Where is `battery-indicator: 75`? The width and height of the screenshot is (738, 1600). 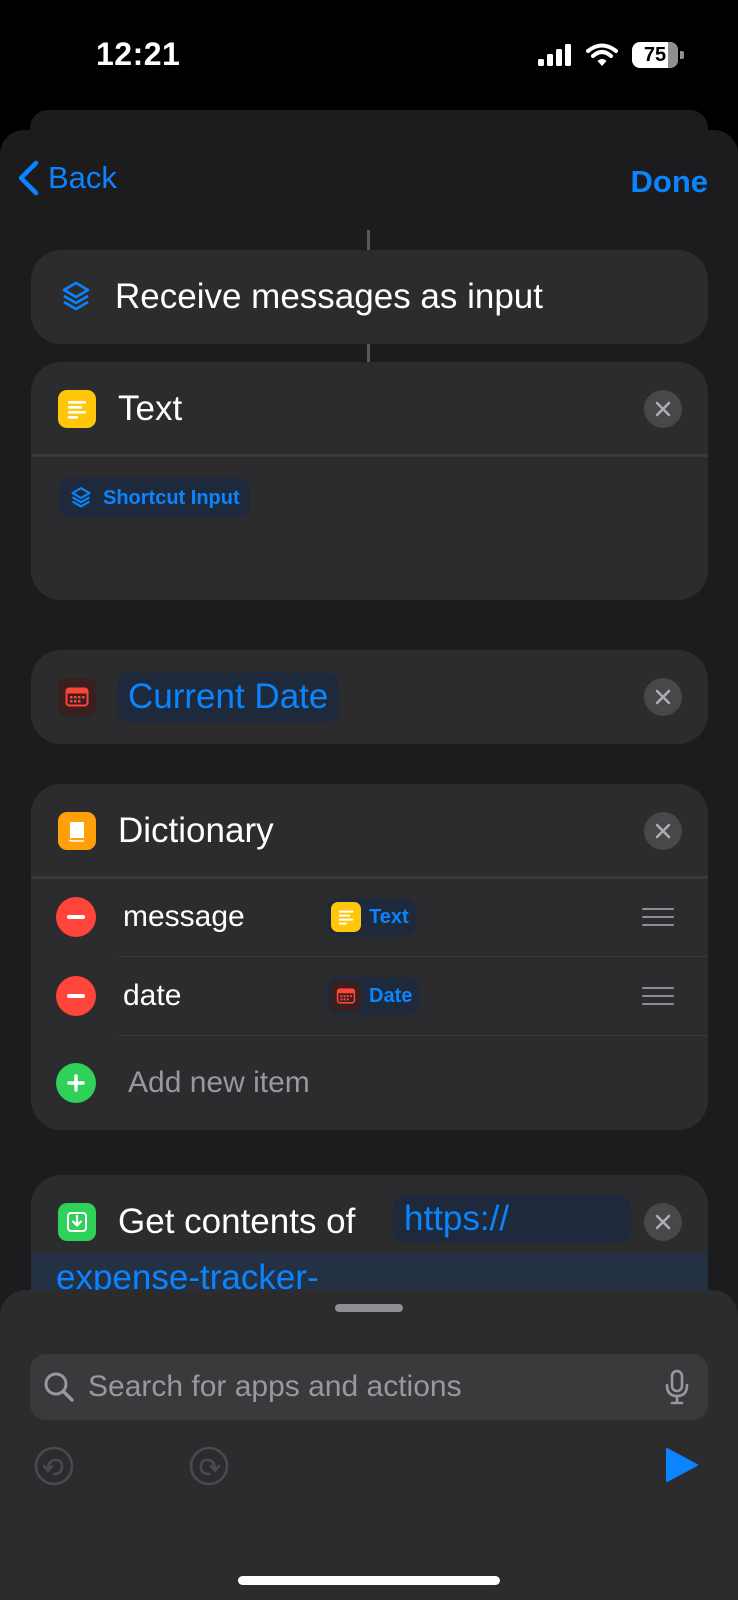
battery-indicator: 75 is located at coordinates (658, 55).